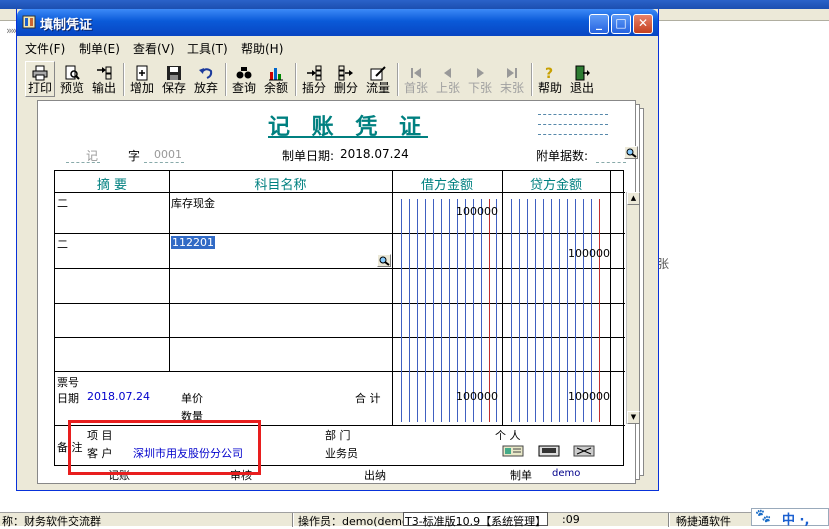  What do you see at coordinates (374, 154) in the screenshot?
I see `voucher-date-value: 2018.07.24` at bounding box center [374, 154].